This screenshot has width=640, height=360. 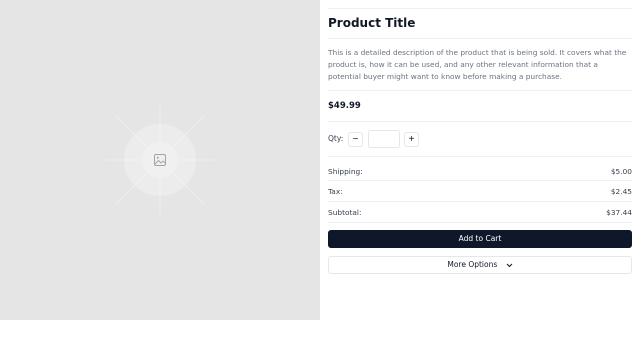 I want to click on tax-label: Tax:, so click(x=335, y=191).